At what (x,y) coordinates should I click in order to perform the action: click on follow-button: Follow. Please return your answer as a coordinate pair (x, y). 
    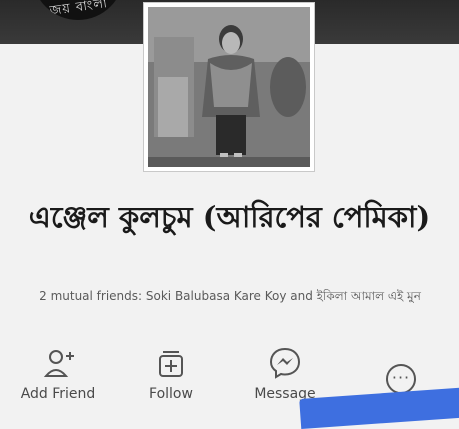
    Looking at the image, I should click on (171, 375).